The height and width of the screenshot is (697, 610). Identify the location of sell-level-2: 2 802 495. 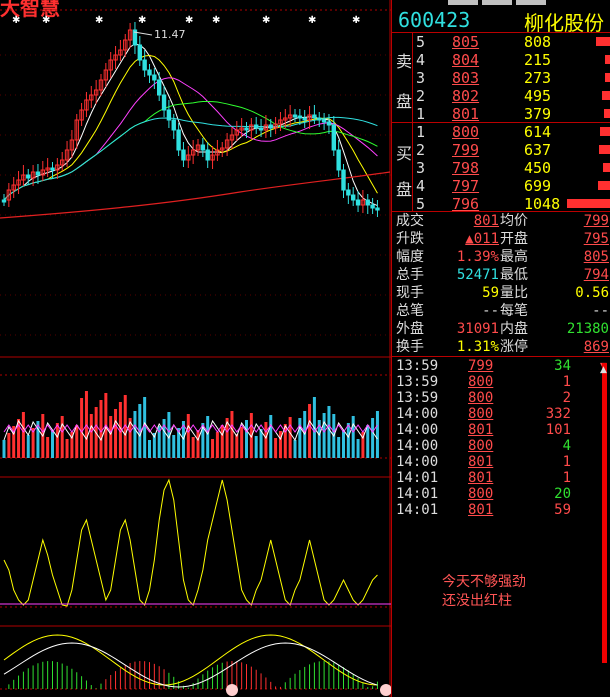
(501, 96).